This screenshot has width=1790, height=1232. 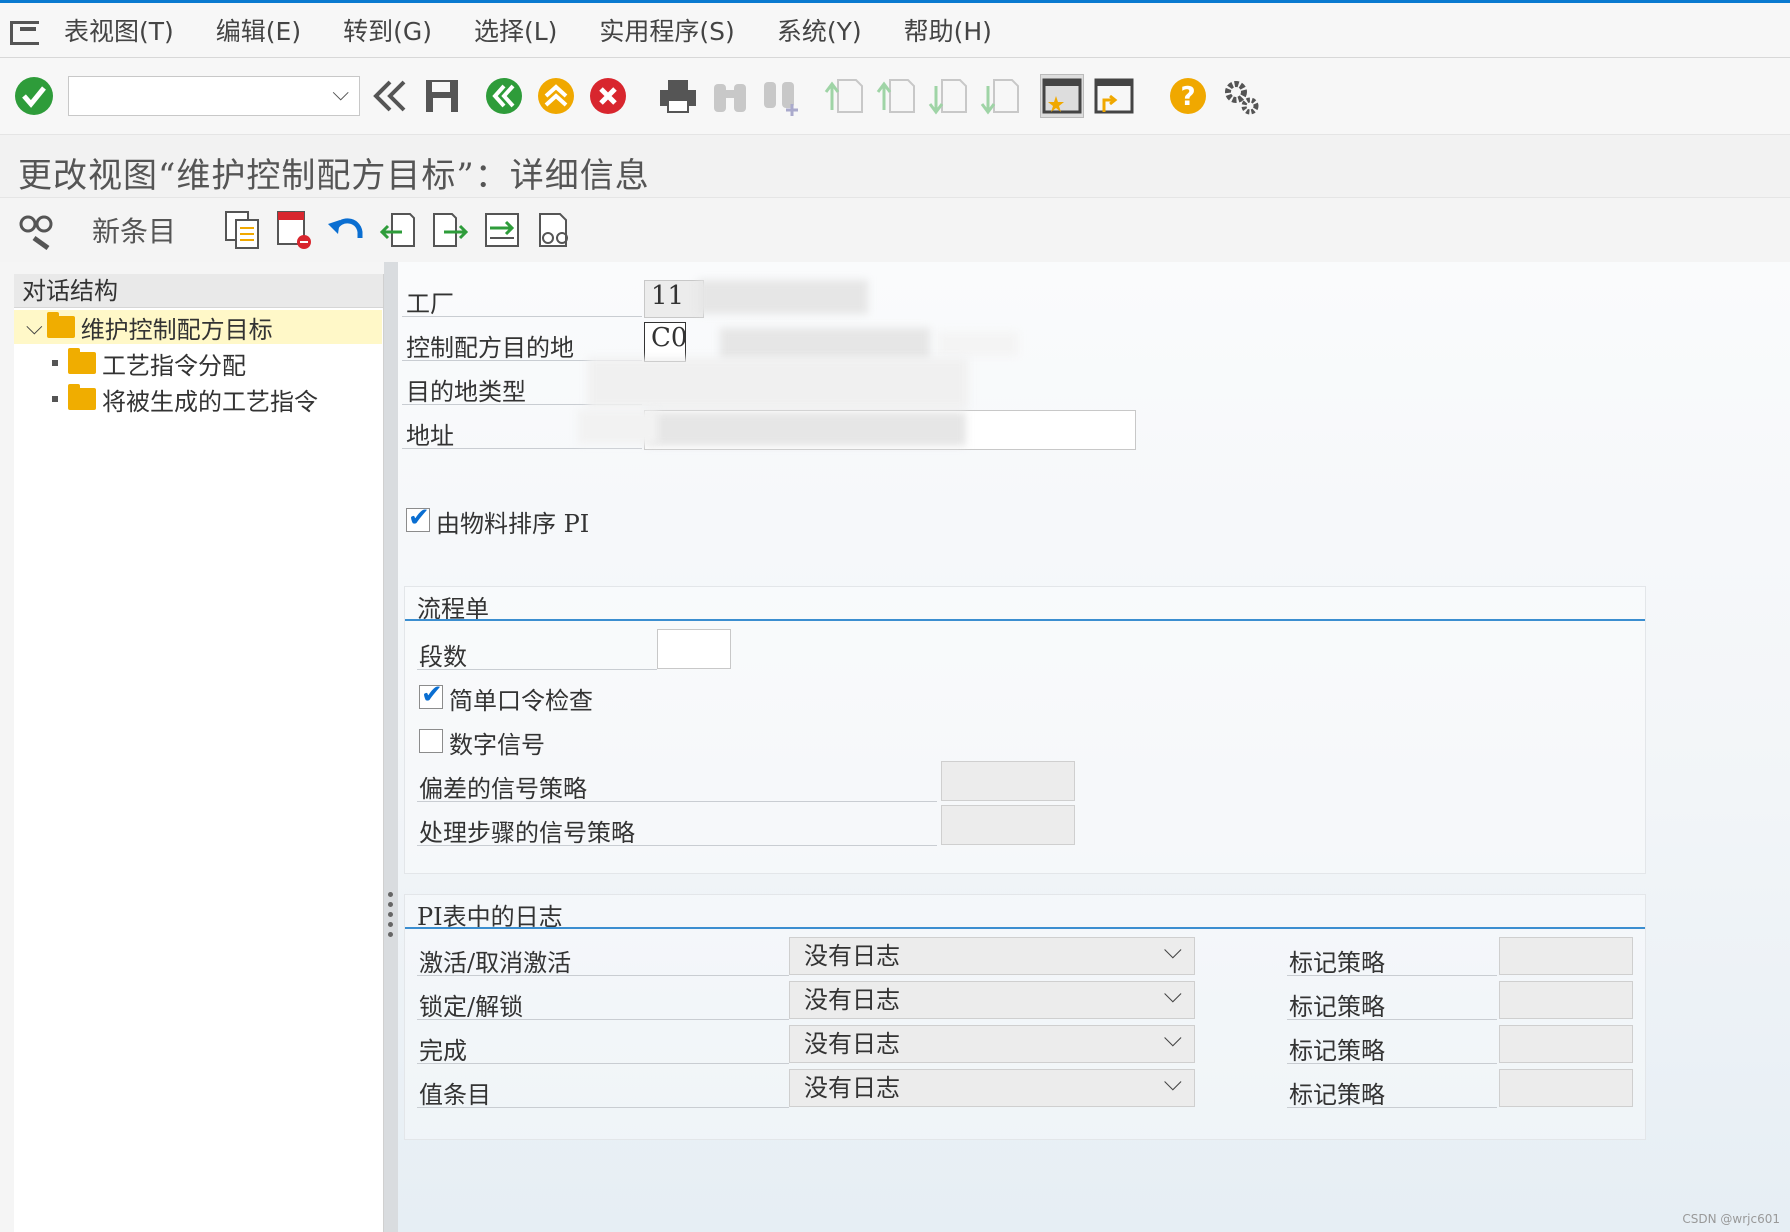 What do you see at coordinates (895, 230) in the screenshot?
I see `application-toolbar: 新条目` at bounding box center [895, 230].